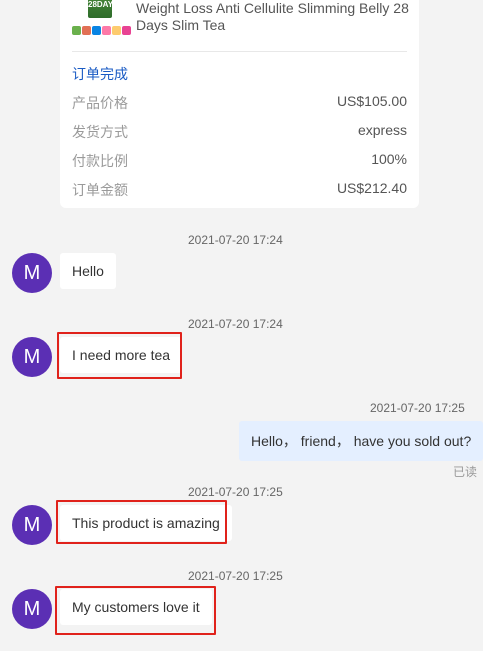 The image size is (483, 651). What do you see at coordinates (100, 190) in the screenshot?
I see `order-row-label: 订单金额` at bounding box center [100, 190].